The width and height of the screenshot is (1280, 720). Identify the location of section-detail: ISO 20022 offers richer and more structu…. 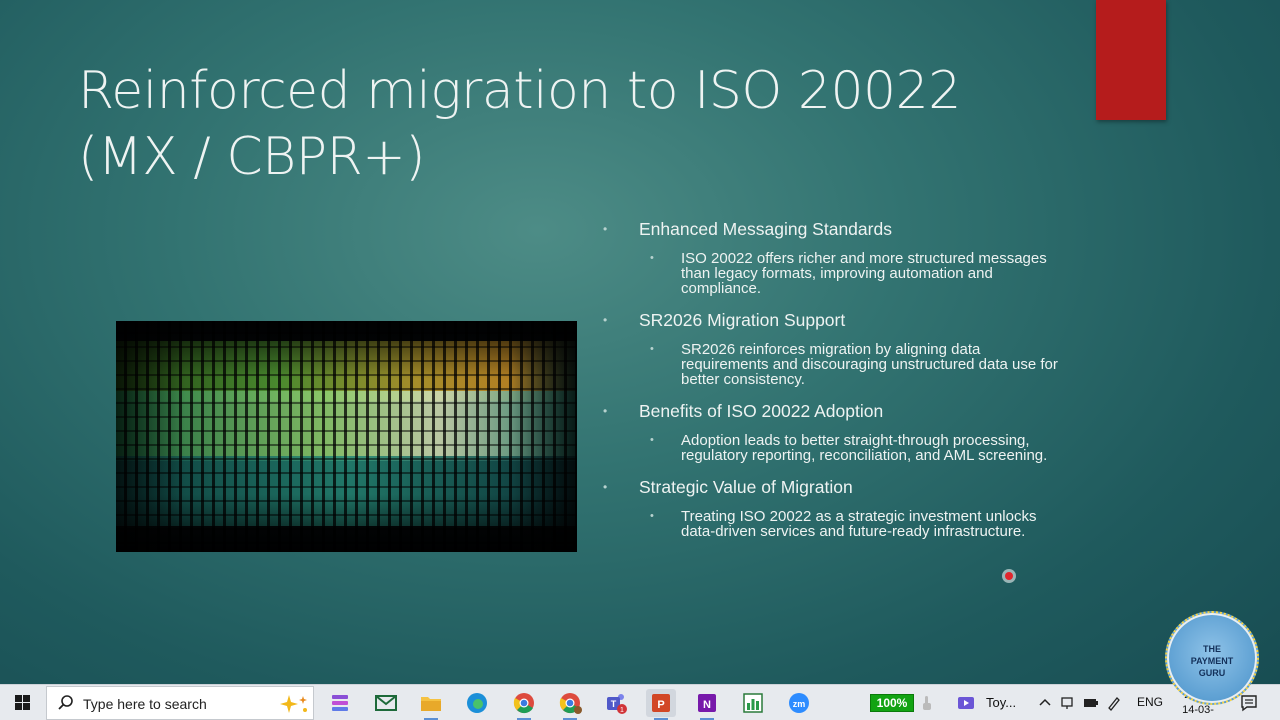
(864, 273).